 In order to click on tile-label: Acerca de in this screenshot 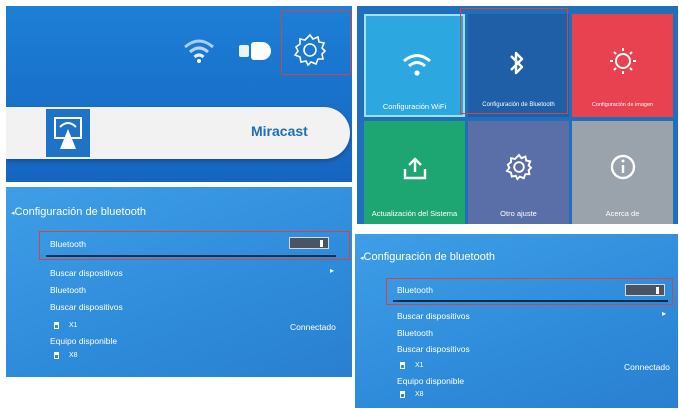, I will do `click(622, 213)`.